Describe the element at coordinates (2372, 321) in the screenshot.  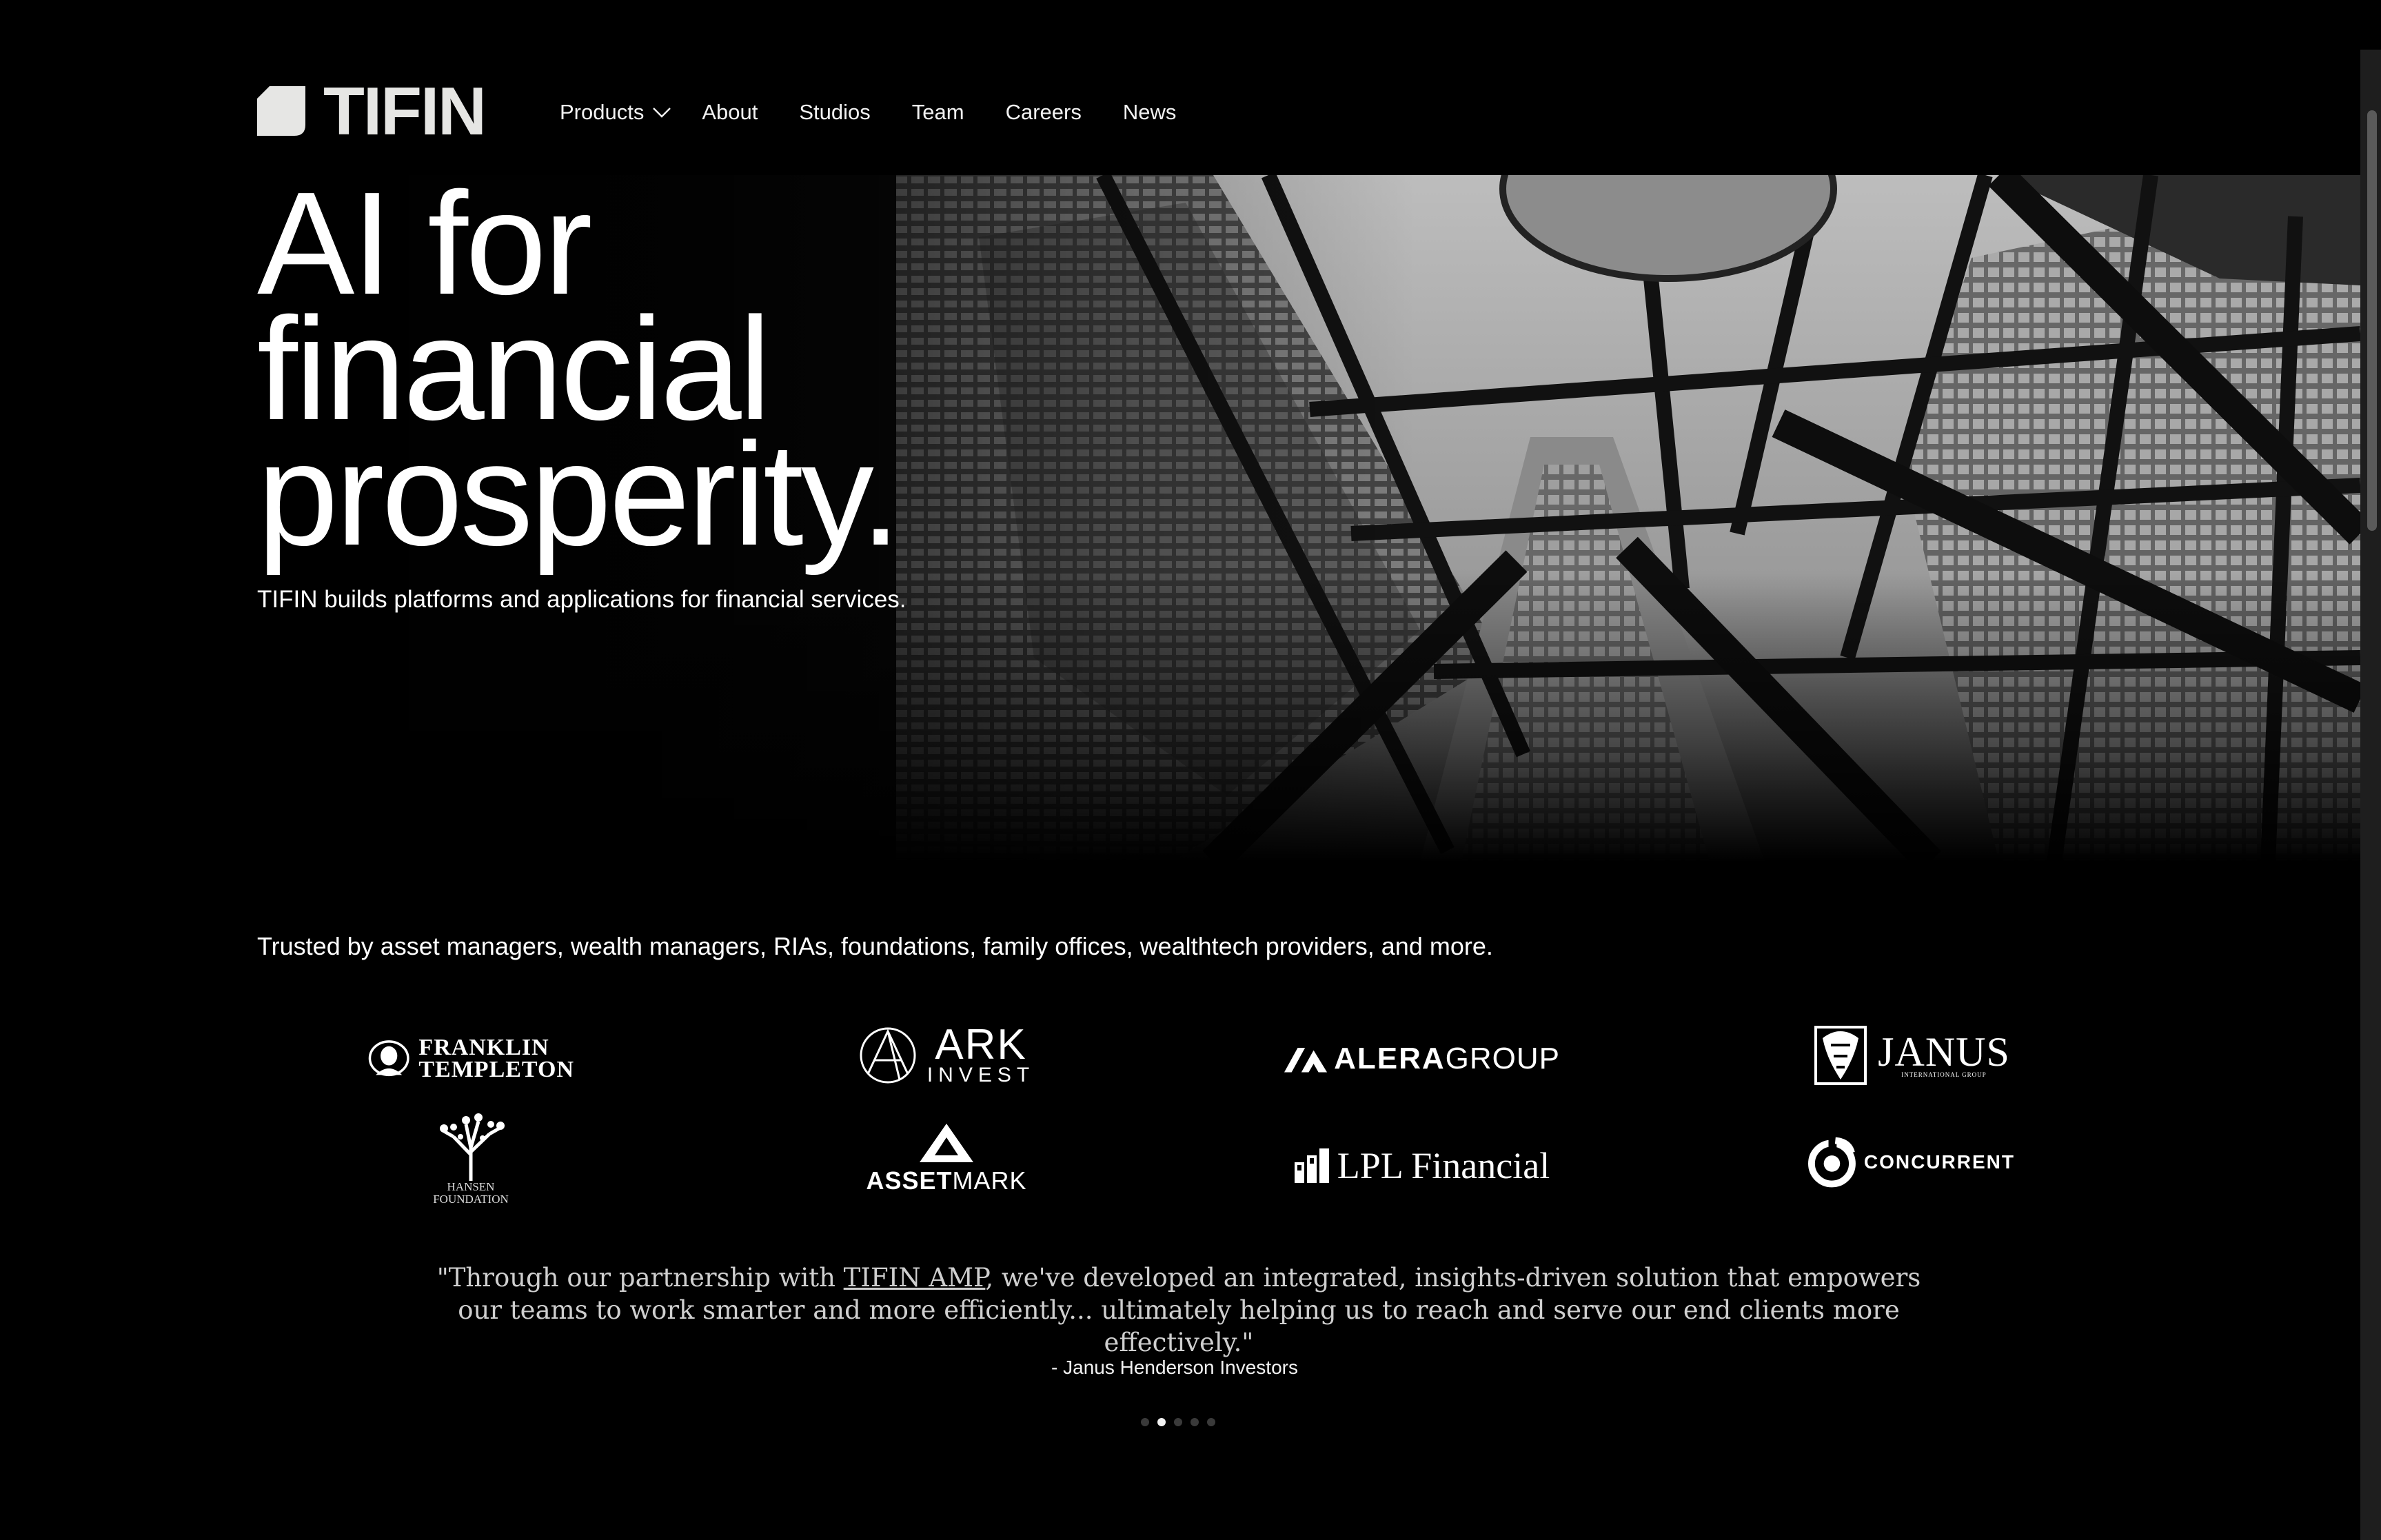
I see `scrollbar-thumb` at that location.